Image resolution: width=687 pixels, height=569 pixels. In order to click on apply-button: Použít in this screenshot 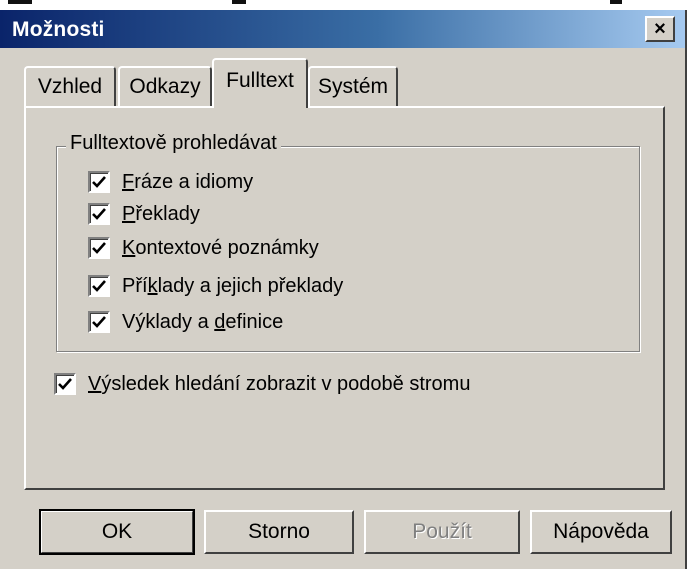, I will do `click(442, 532)`.